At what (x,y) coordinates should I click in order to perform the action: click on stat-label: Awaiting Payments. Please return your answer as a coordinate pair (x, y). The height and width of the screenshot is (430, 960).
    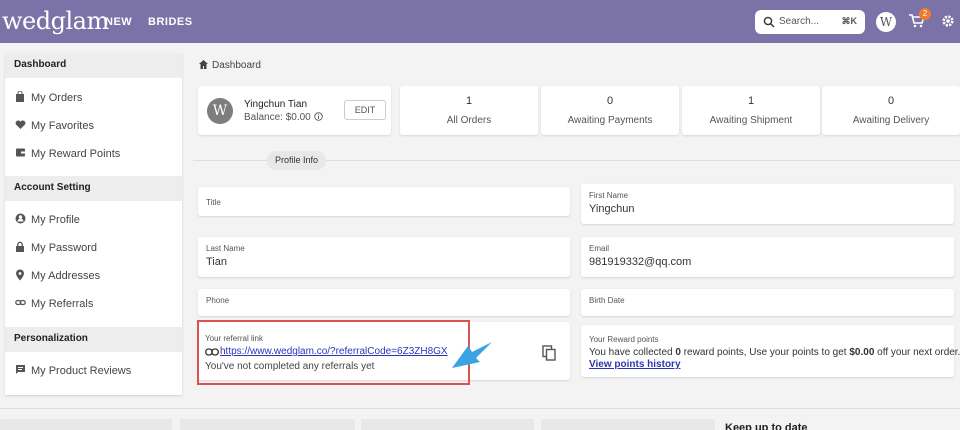
    Looking at the image, I should click on (610, 120).